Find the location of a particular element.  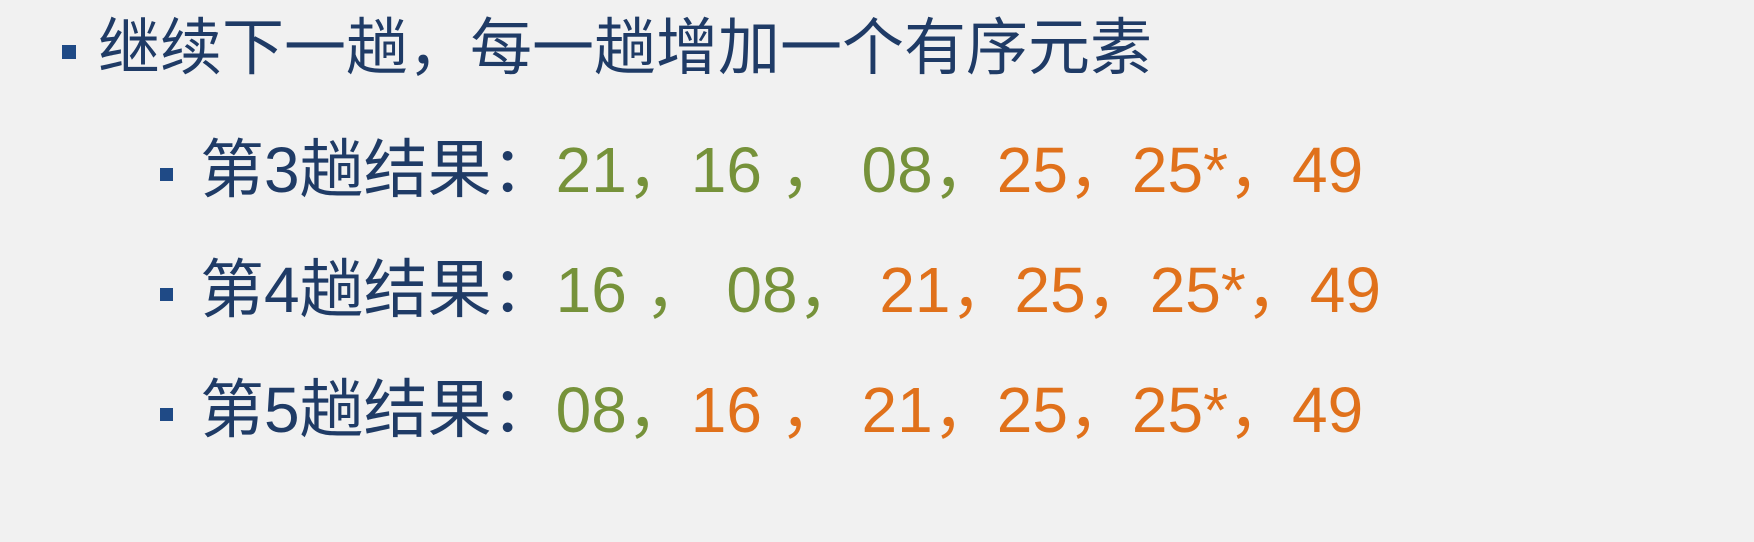

pass-result-row: 第5趟结果：08，16 ， 21，25，25*，49 is located at coordinates (781, 410).